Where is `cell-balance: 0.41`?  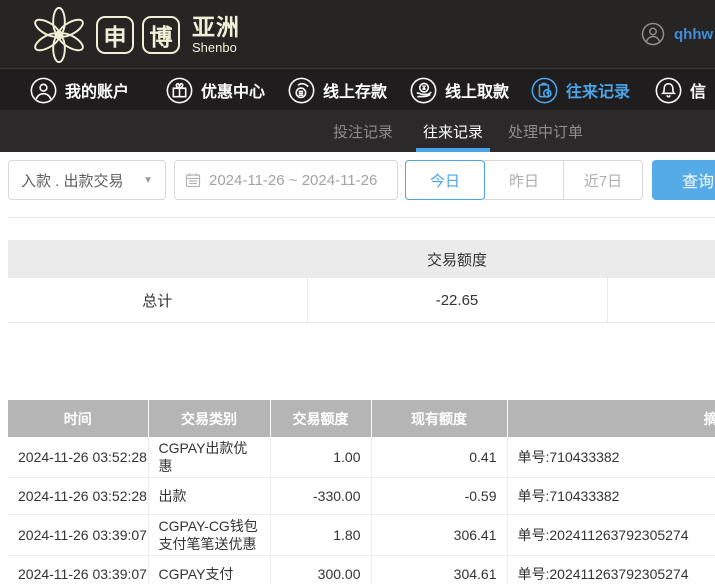
cell-balance: 0.41 is located at coordinates (439, 457).